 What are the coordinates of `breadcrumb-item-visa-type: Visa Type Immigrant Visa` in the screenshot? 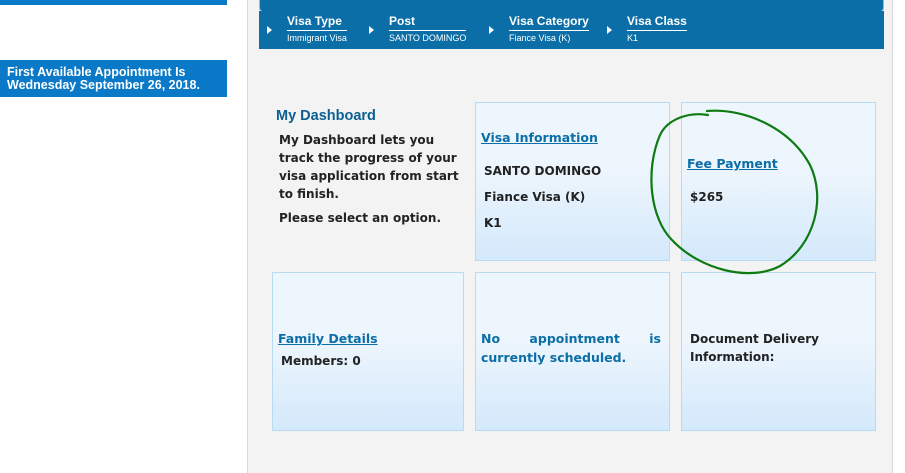 It's located at (307, 29).